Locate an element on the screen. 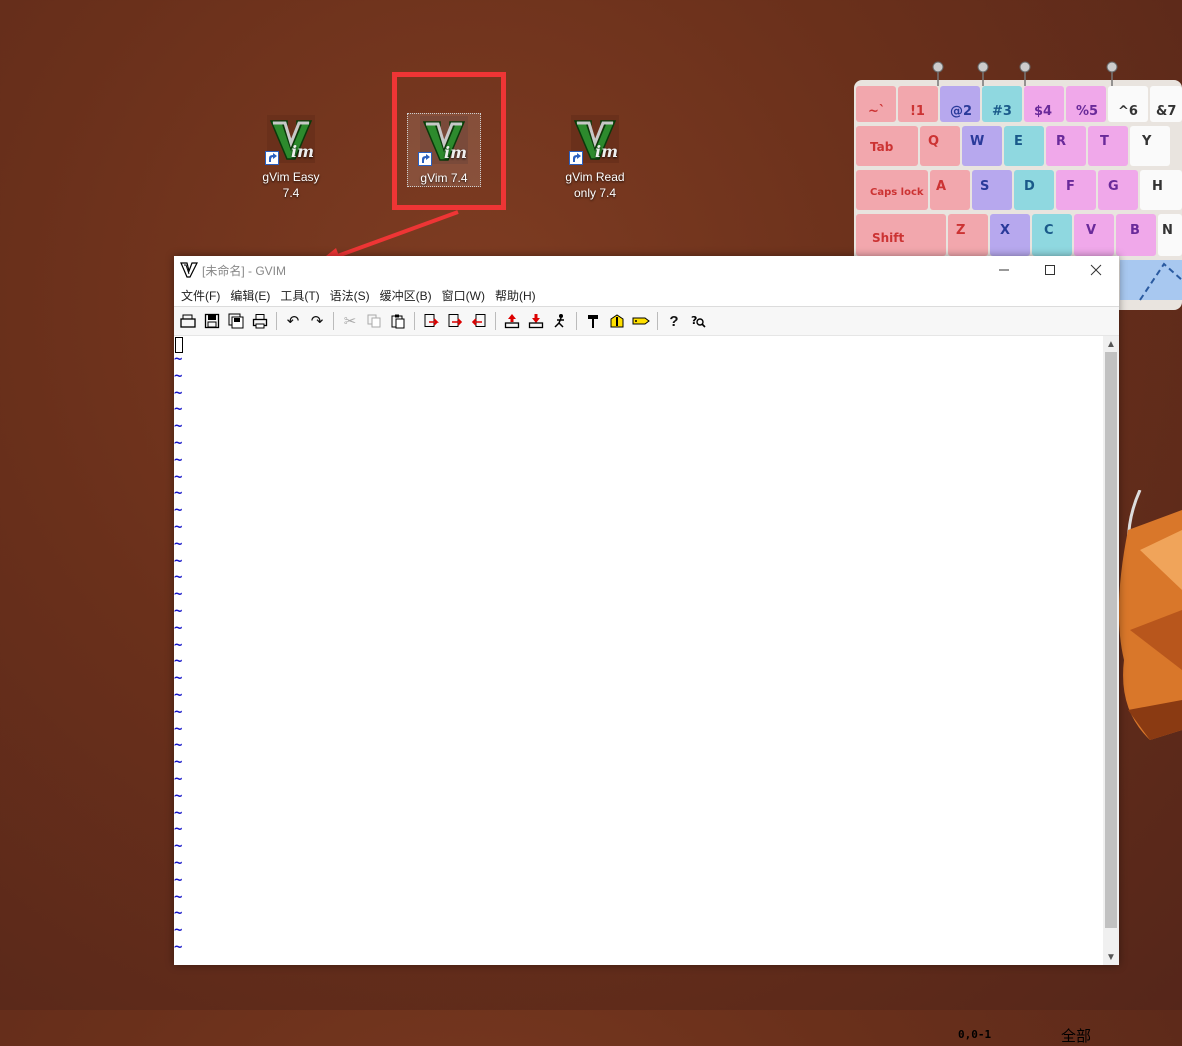 The height and width of the screenshot is (1046, 1182). icon-label-line2: only 7.4 is located at coordinates (595, 193).